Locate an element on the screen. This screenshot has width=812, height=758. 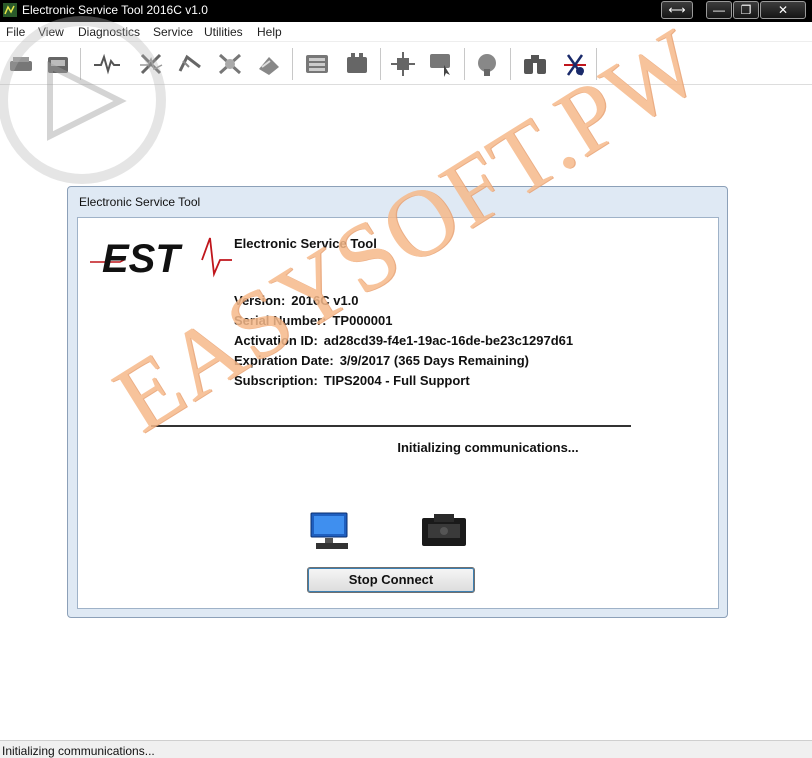
ecm-summary-icon is located at coordinates (58, 64).